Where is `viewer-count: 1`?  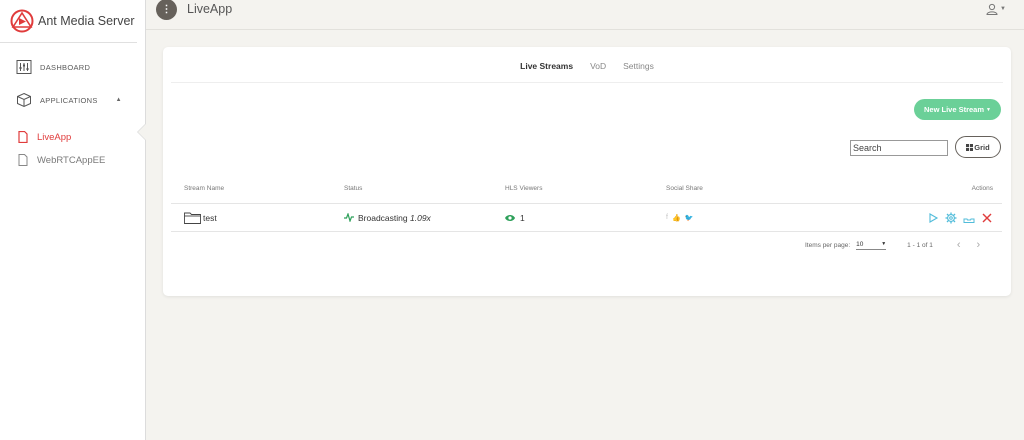 viewer-count: 1 is located at coordinates (522, 217).